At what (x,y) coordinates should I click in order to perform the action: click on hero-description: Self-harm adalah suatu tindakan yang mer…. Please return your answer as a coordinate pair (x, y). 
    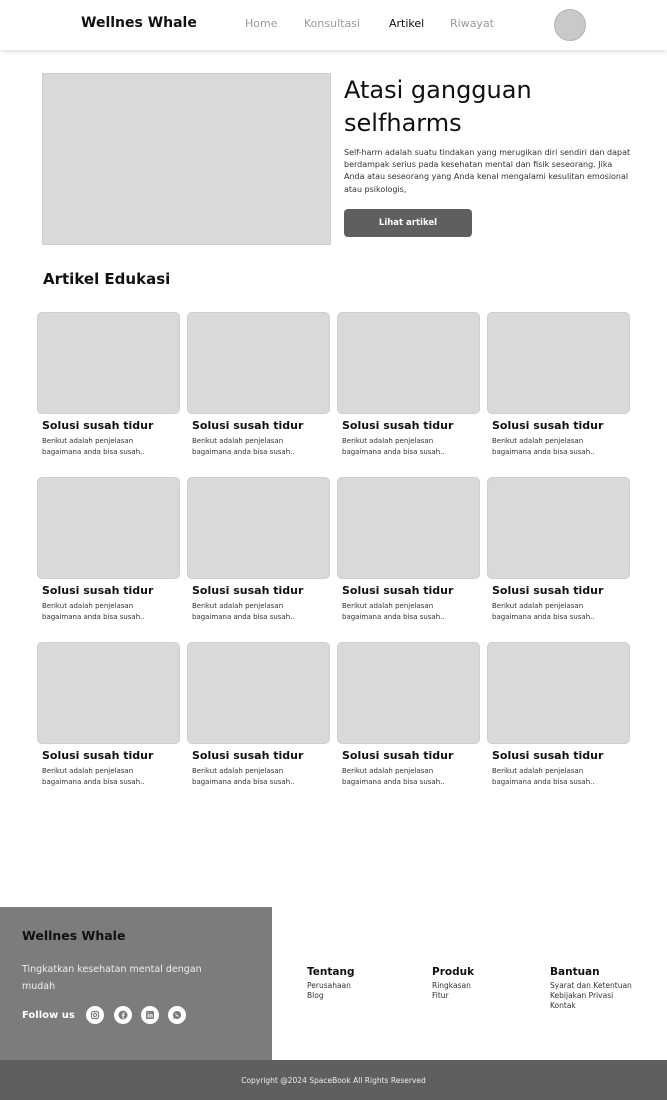
    Looking at the image, I should click on (487, 171).